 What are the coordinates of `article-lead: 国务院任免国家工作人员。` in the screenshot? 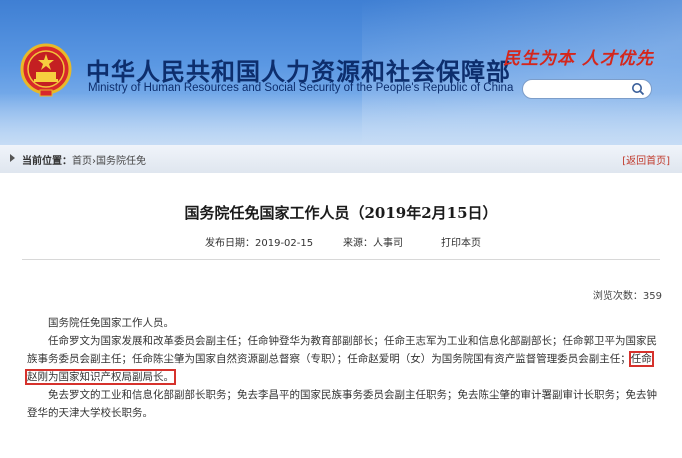 It's located at (111, 323).